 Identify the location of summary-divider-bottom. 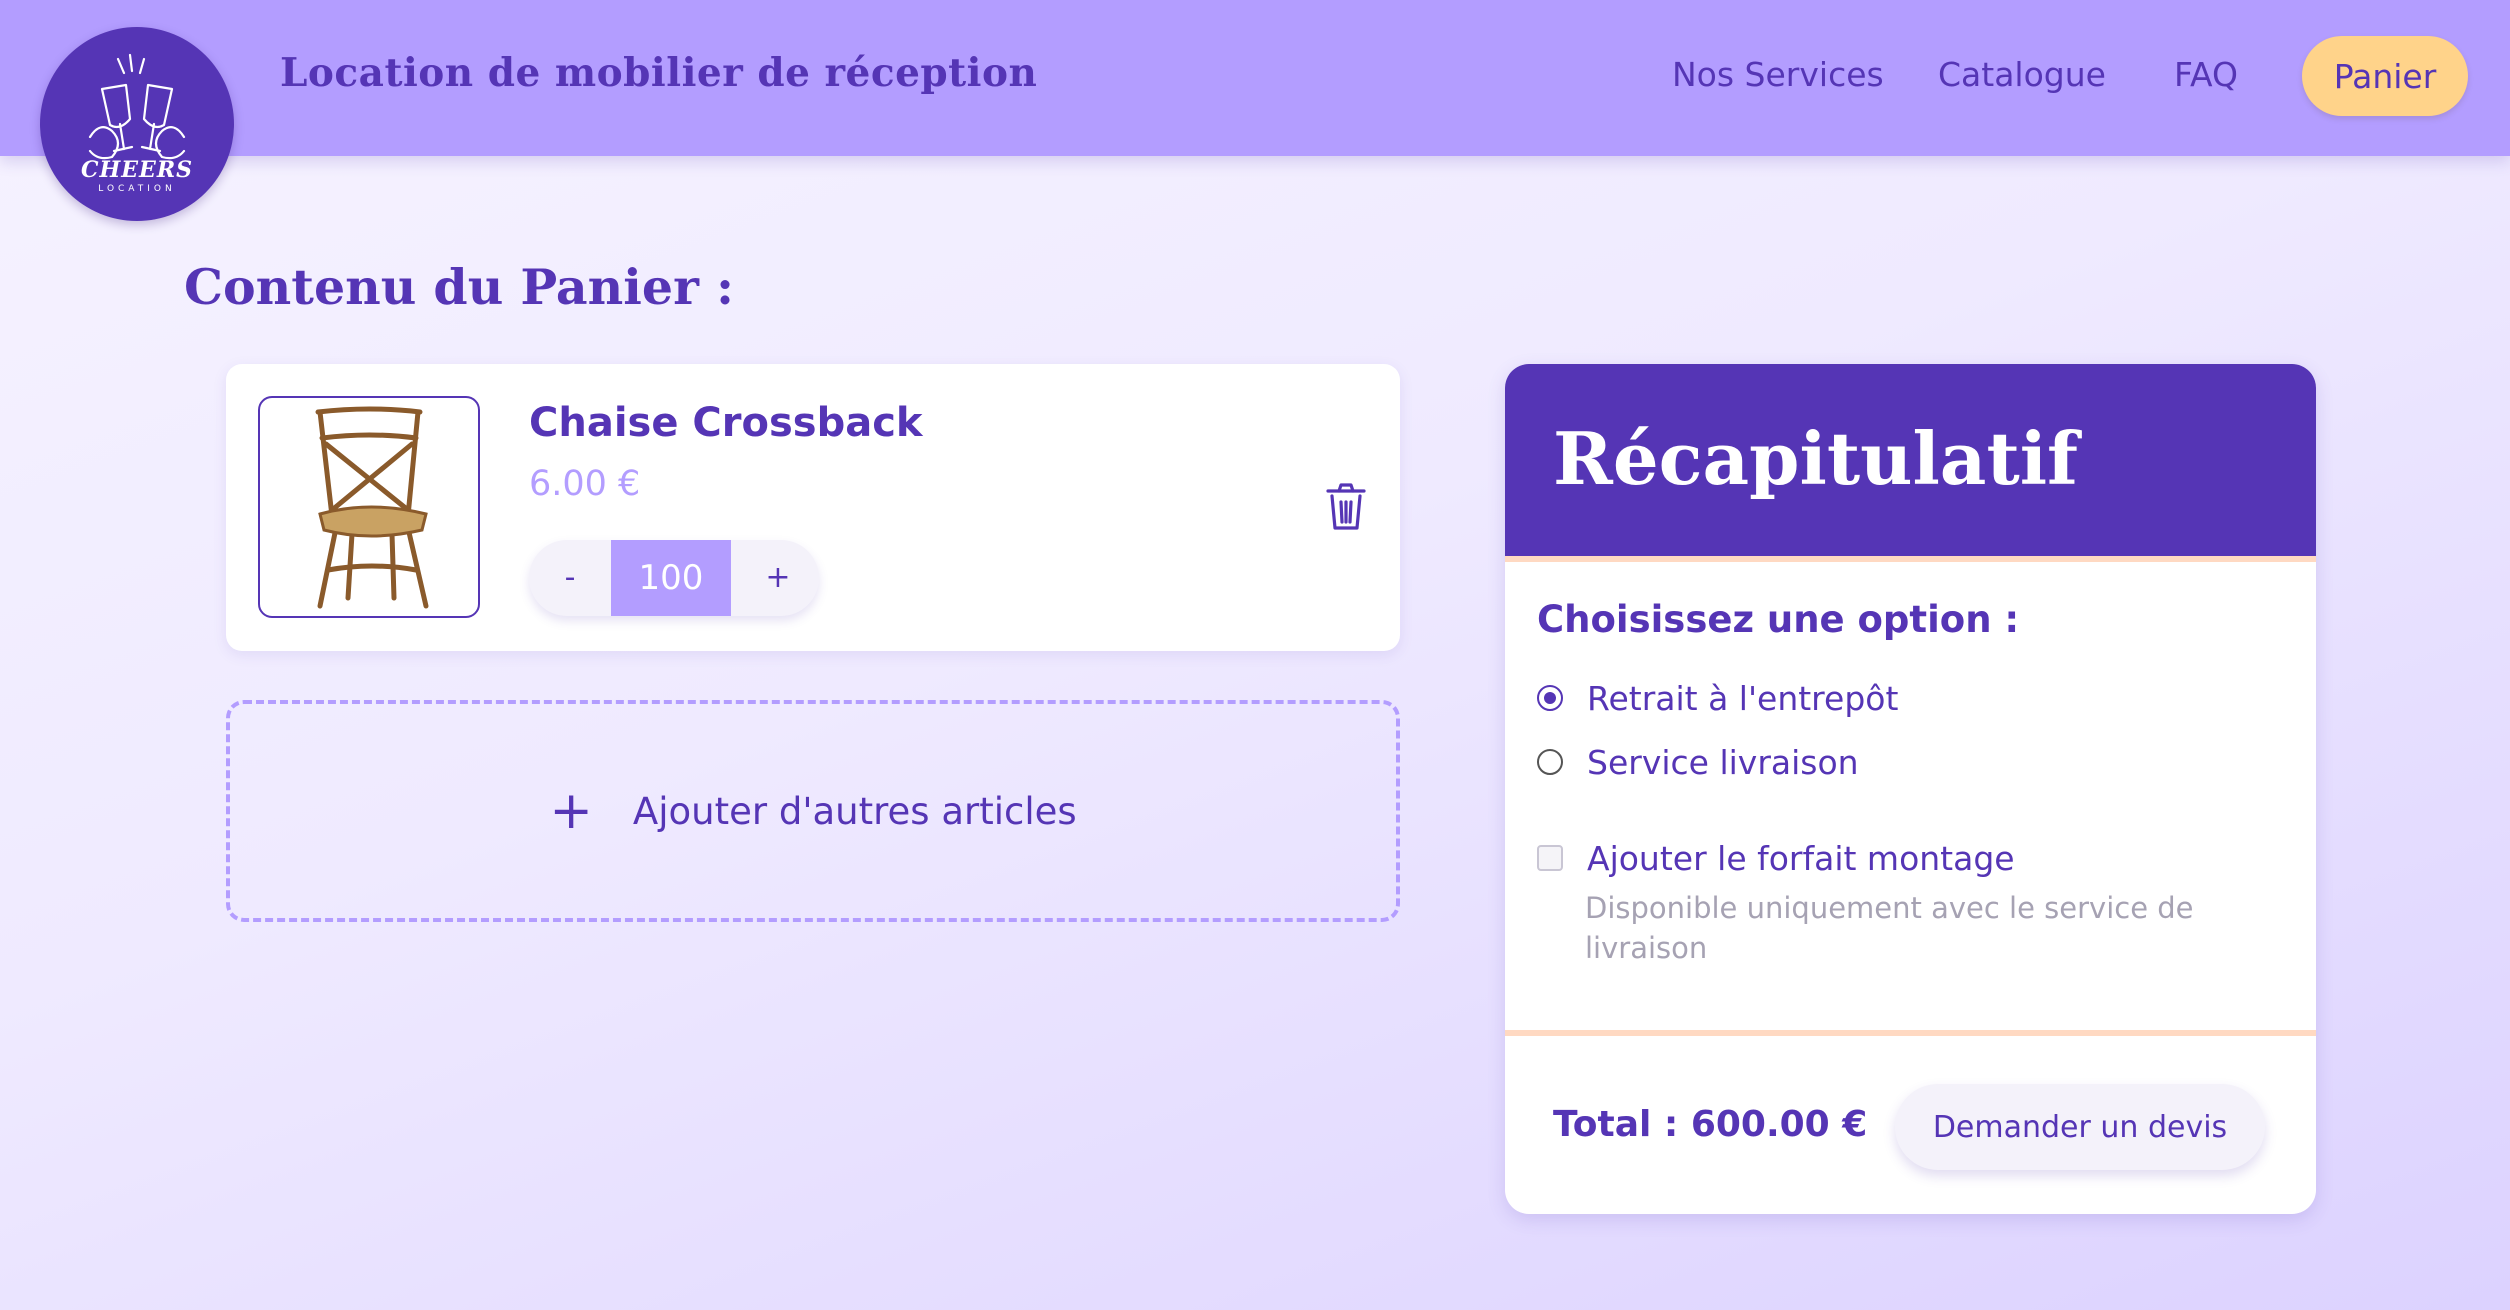
(1910, 1033).